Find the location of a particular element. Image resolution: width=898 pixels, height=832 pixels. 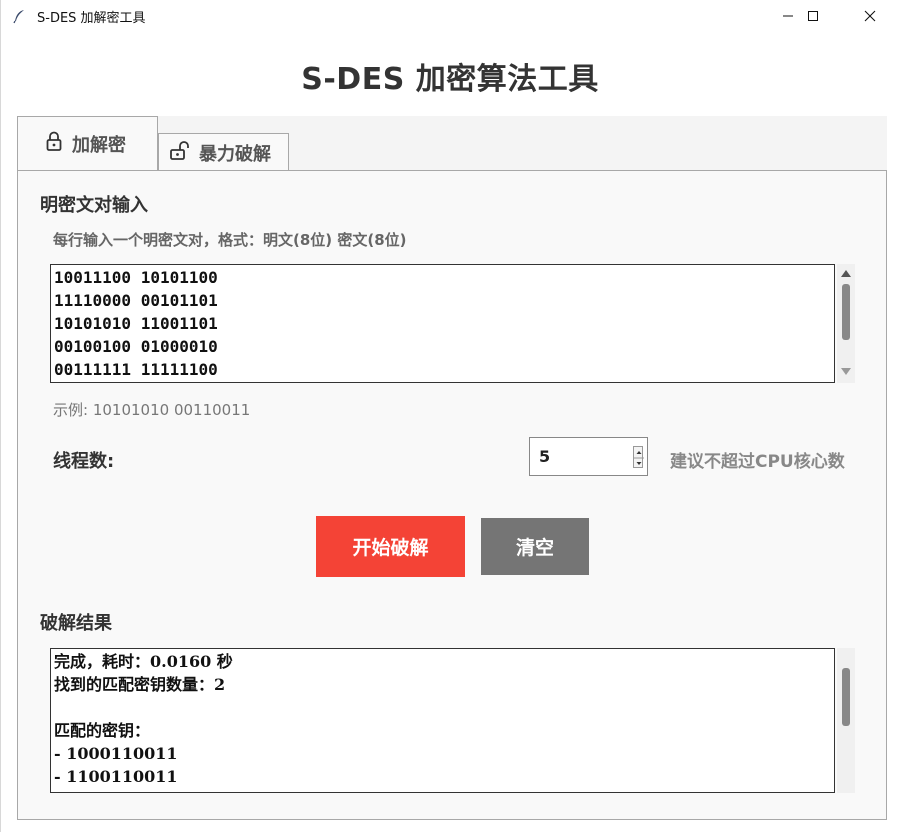

pairs-scrollbar is located at coordinates (846, 323).